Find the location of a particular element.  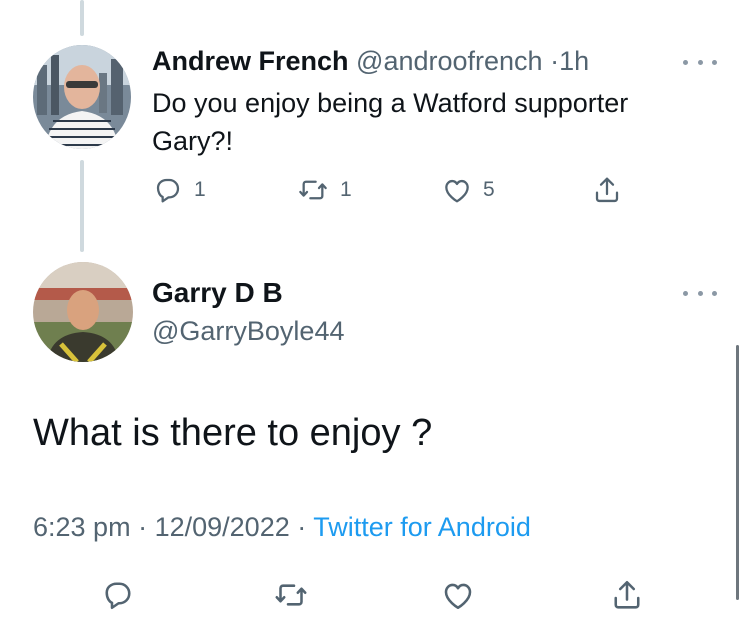

author-name: Andrew French is located at coordinates (250, 61).